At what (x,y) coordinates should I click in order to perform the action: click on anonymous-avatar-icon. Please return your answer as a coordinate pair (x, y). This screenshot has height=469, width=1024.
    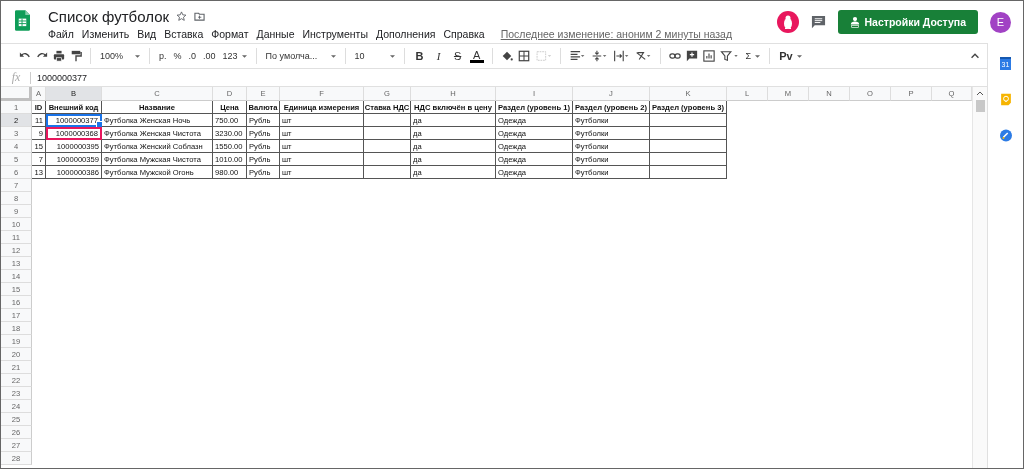
    Looking at the image, I should click on (787, 22).